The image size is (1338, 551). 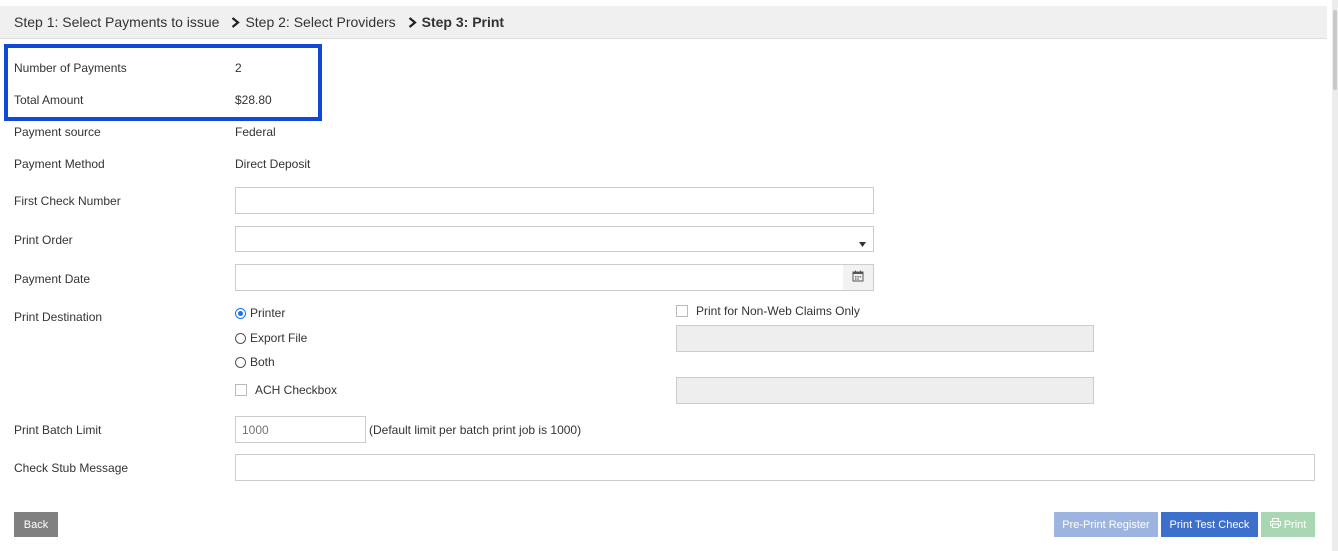 I want to click on caret-down-icon, so click(x=862, y=243).